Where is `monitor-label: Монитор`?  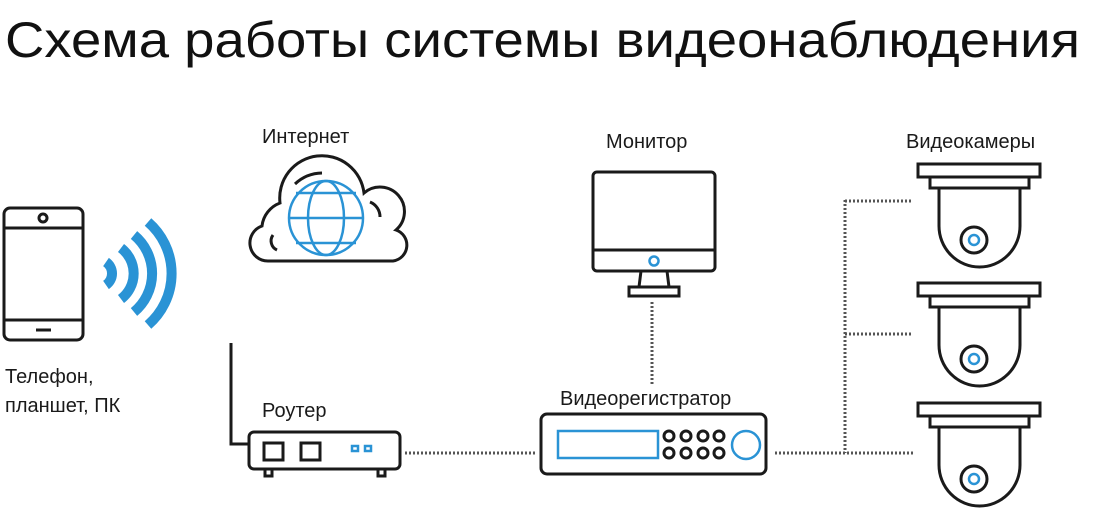
monitor-label: Монитор is located at coordinates (646, 142).